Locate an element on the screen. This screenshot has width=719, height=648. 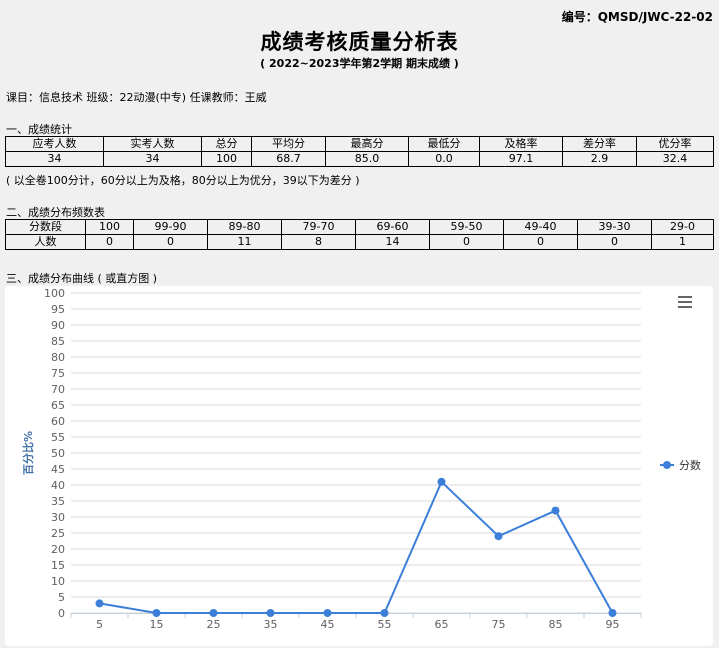
y-tick-label: 15 is located at coordinates (58, 565).